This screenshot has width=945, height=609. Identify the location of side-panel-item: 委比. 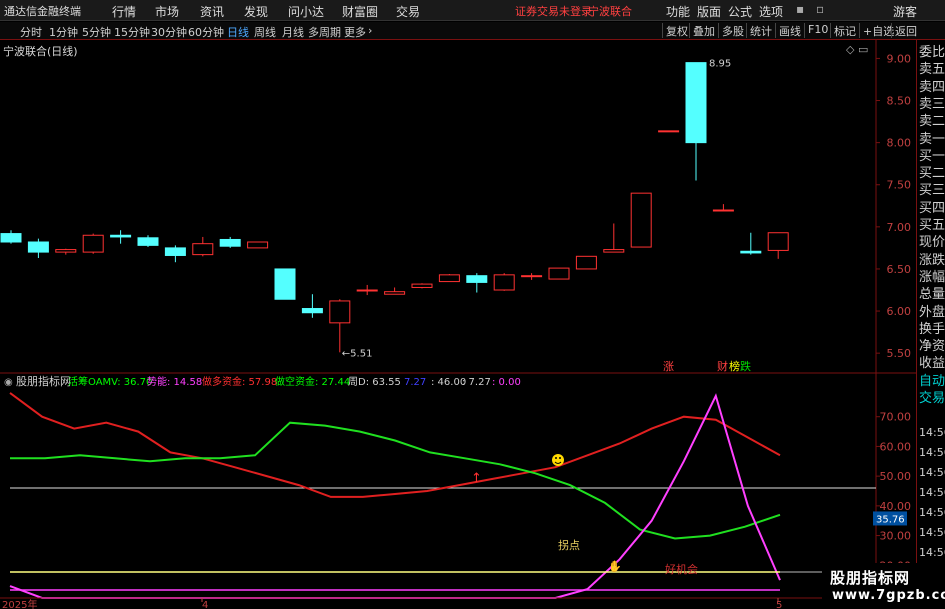
(932, 52).